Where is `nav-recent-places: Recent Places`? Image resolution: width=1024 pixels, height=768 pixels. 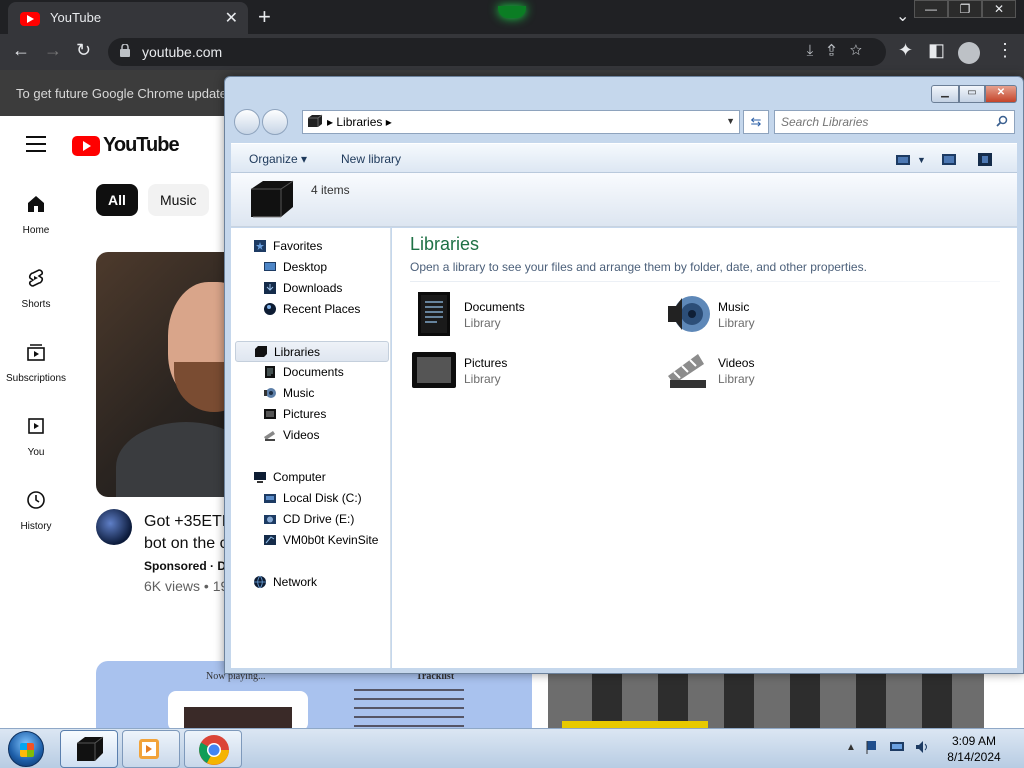
nav-recent-places: Recent Places is located at coordinates (312, 309).